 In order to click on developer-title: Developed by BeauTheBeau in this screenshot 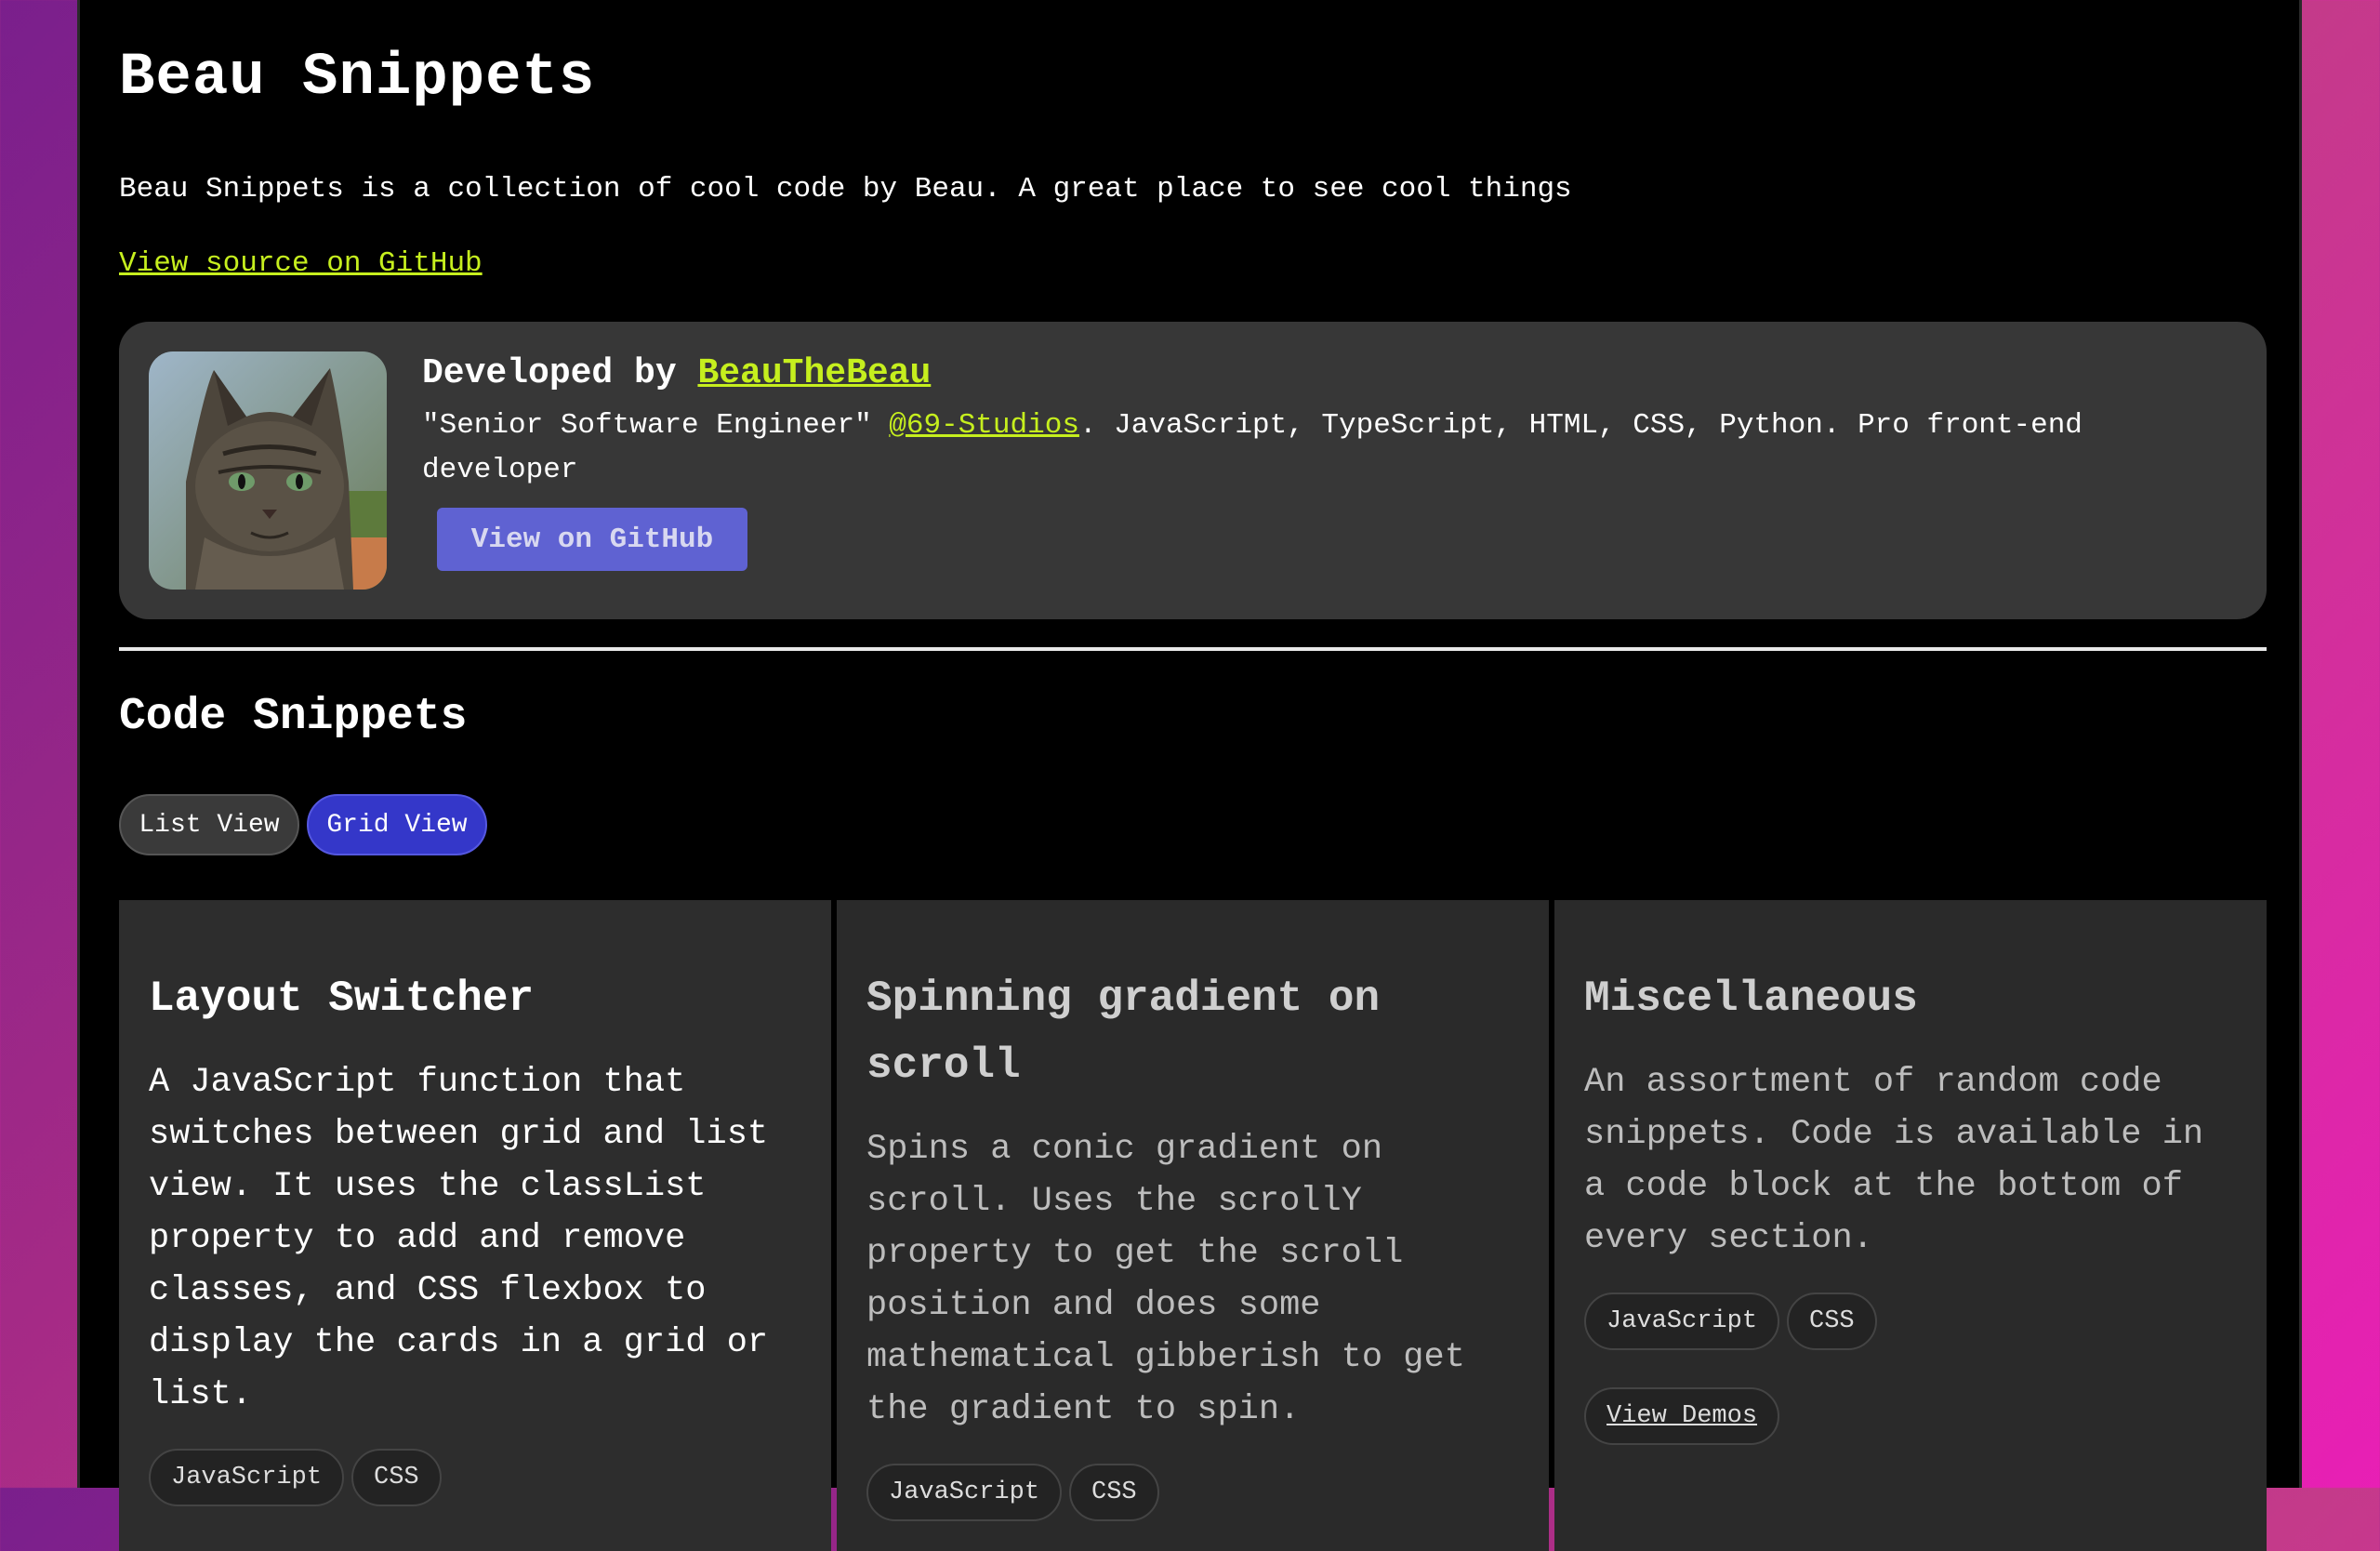, I will do `click(676, 373)`.